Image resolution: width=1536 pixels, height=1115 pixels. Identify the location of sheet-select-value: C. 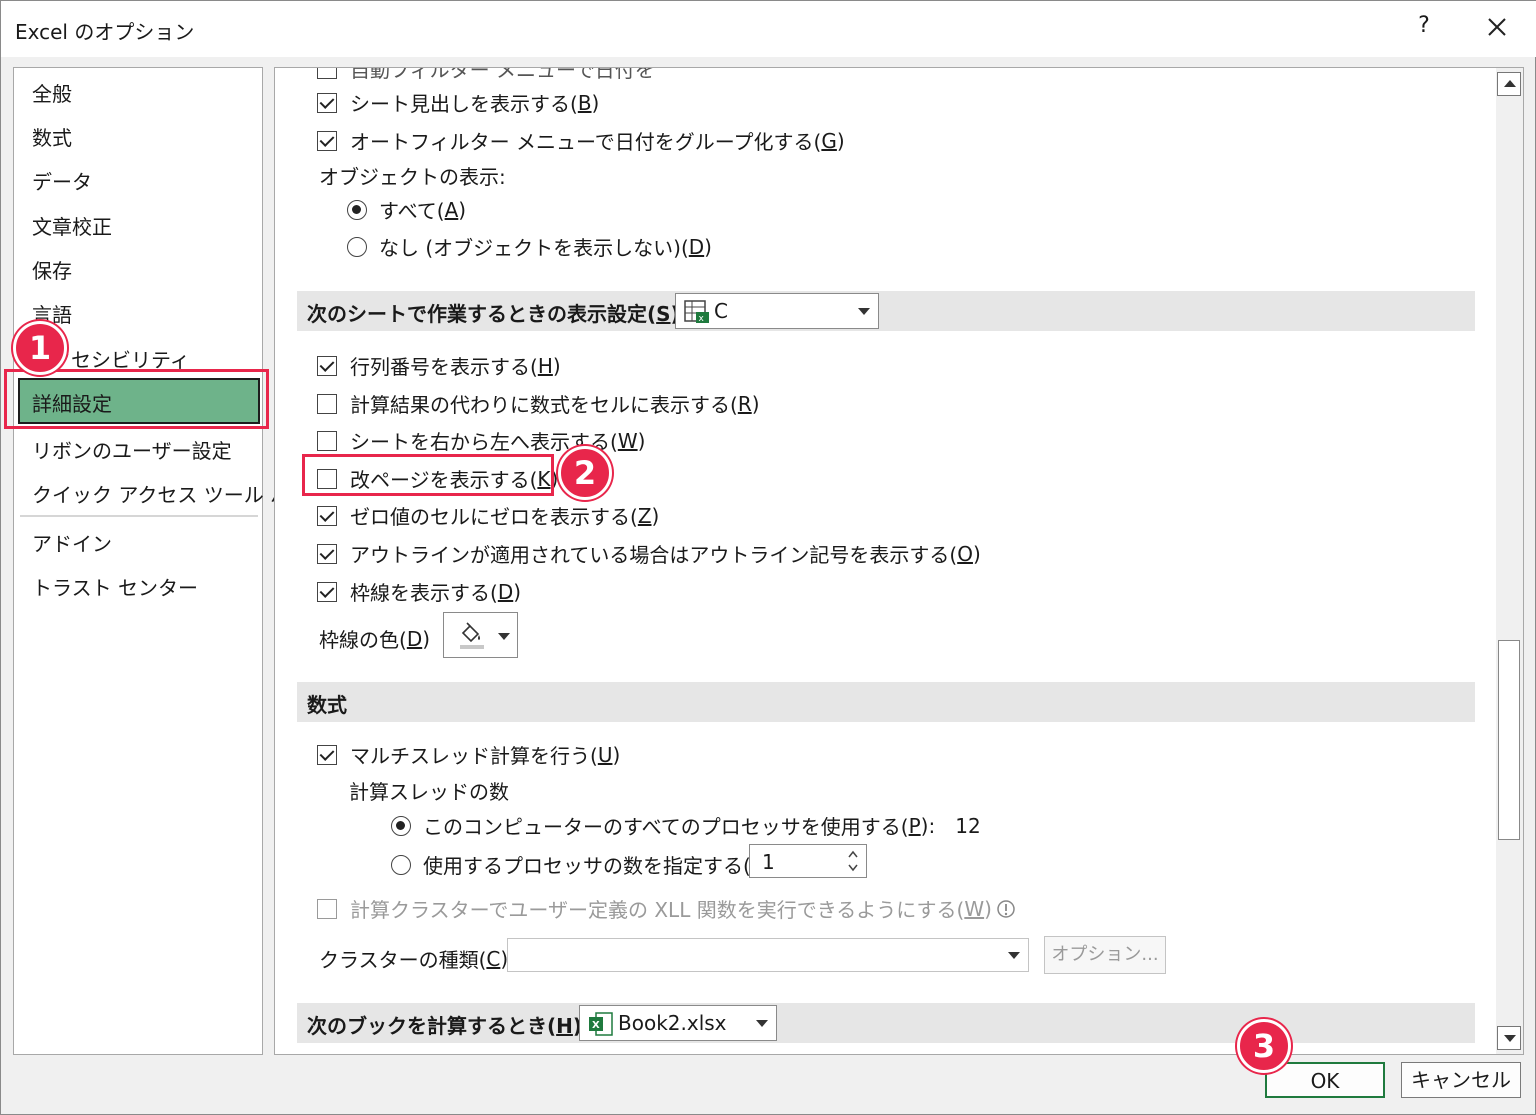
(721, 311).